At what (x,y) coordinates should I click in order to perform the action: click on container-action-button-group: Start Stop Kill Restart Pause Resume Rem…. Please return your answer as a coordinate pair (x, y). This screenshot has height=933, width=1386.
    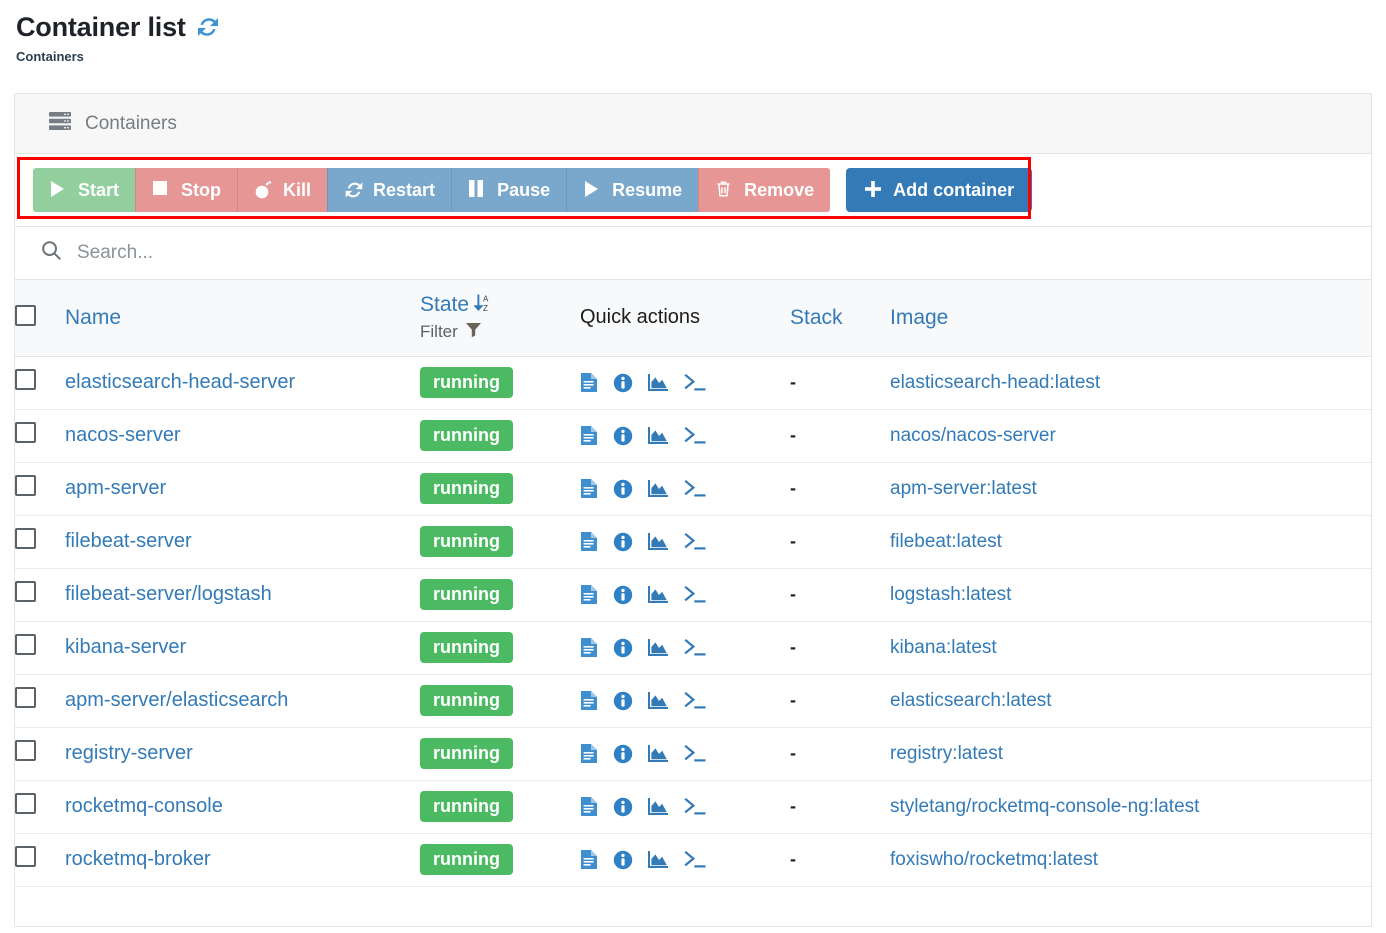
    Looking at the image, I should click on (432, 190).